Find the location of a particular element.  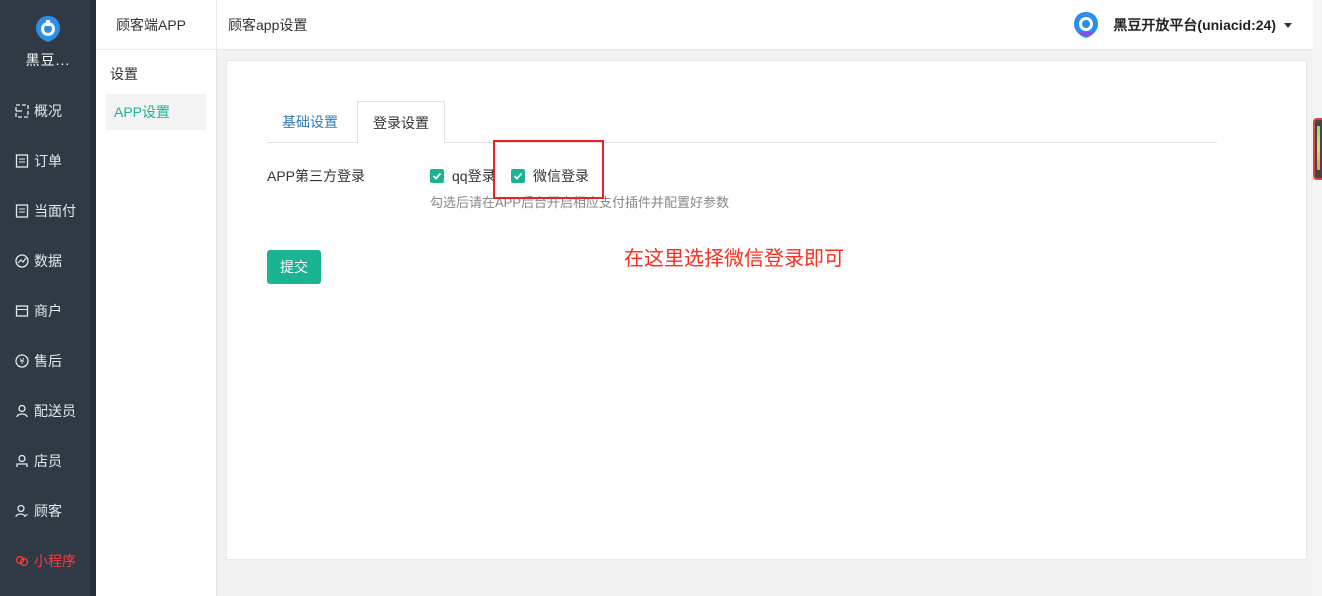

qq-login-label: qq登录 is located at coordinates (474, 176).